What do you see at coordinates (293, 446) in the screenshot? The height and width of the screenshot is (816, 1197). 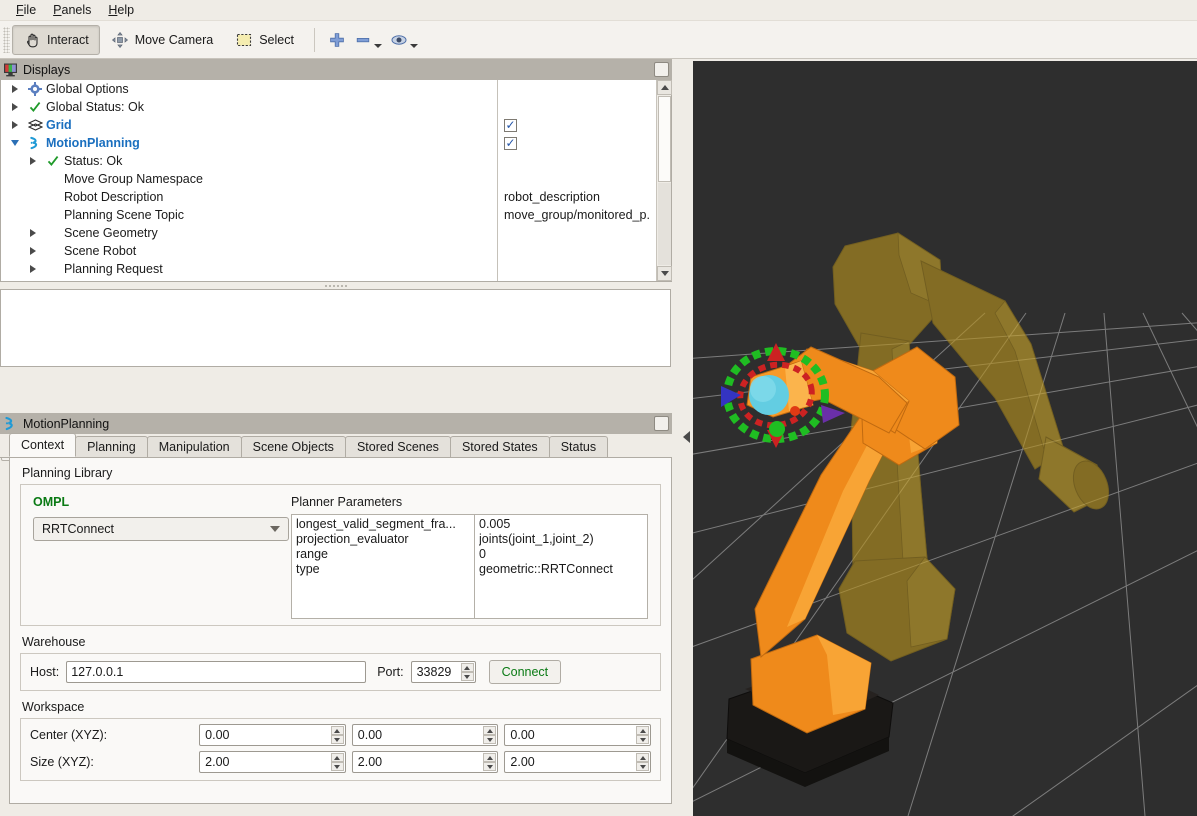 I see `tab-scene-objects: Scene Objects` at bounding box center [293, 446].